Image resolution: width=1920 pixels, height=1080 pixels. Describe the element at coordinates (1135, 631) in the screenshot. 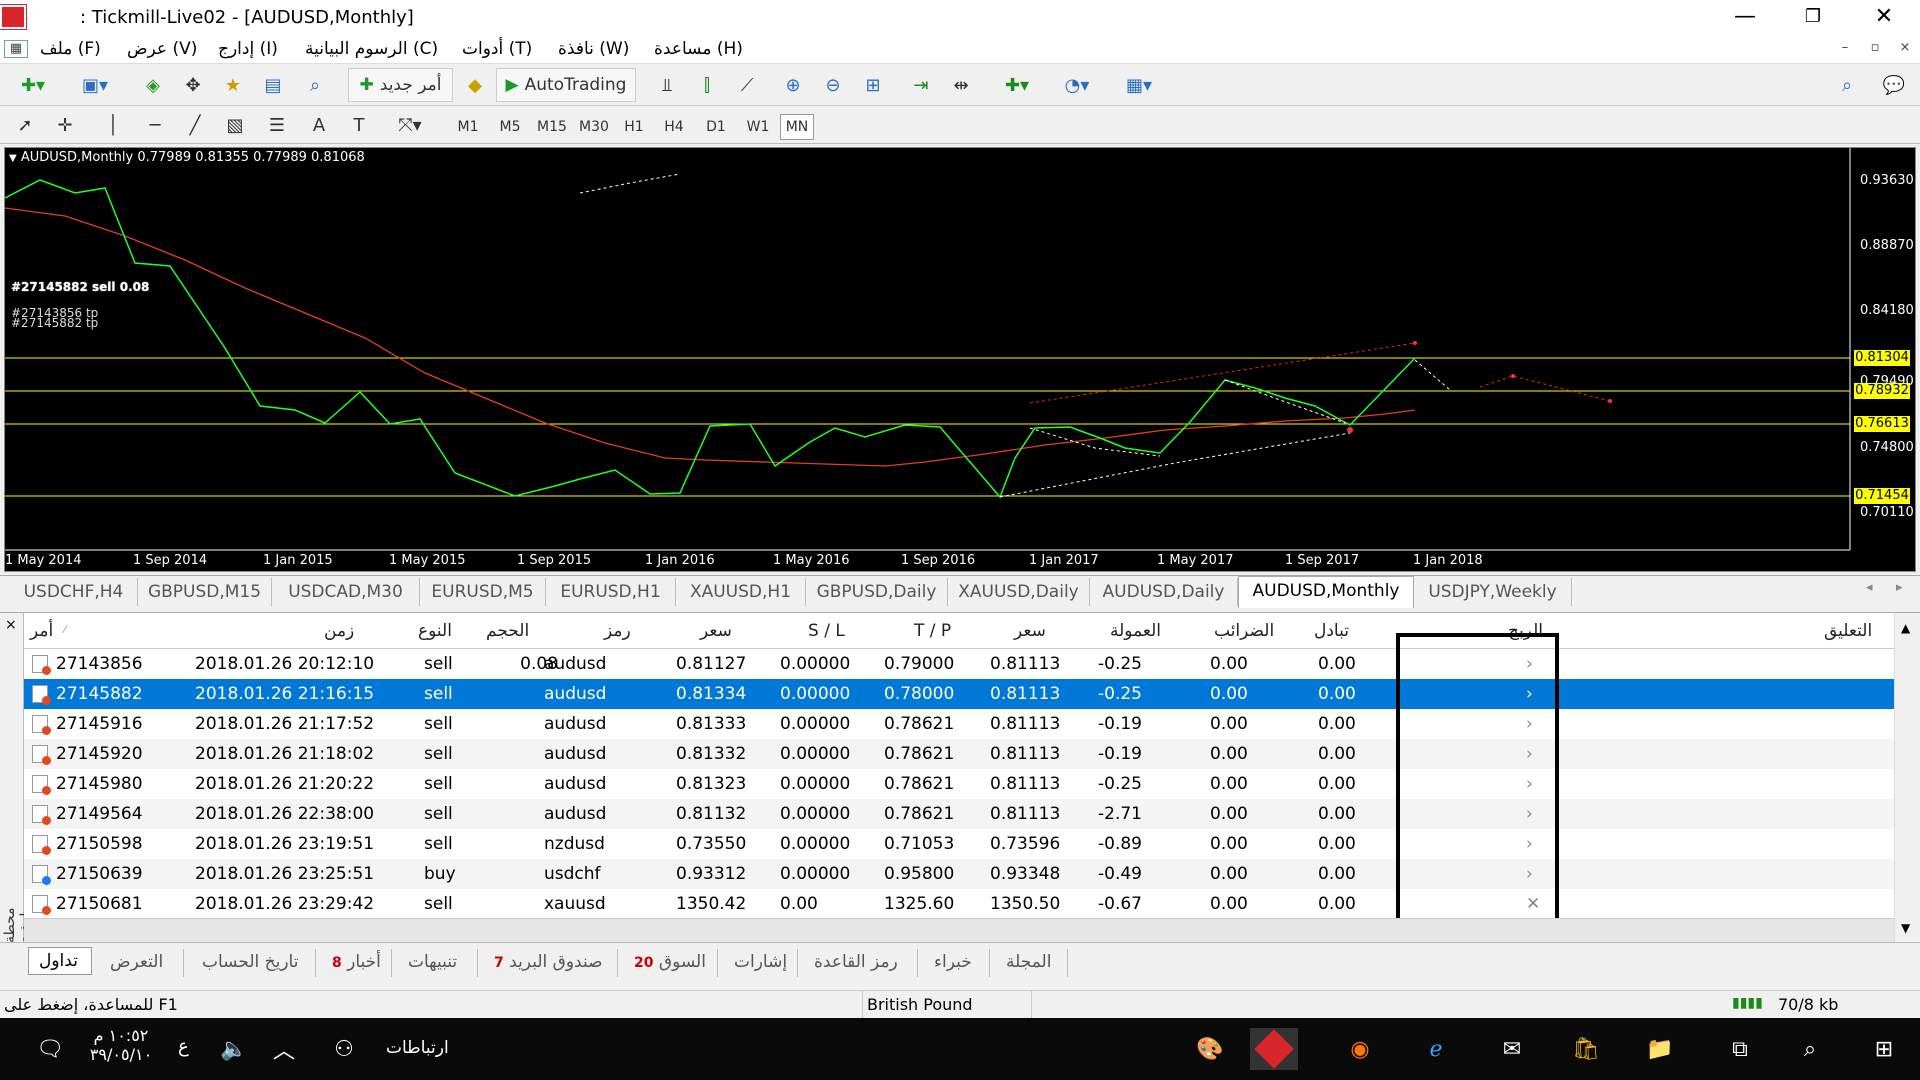

I see `col-commission: العمولة` at that location.